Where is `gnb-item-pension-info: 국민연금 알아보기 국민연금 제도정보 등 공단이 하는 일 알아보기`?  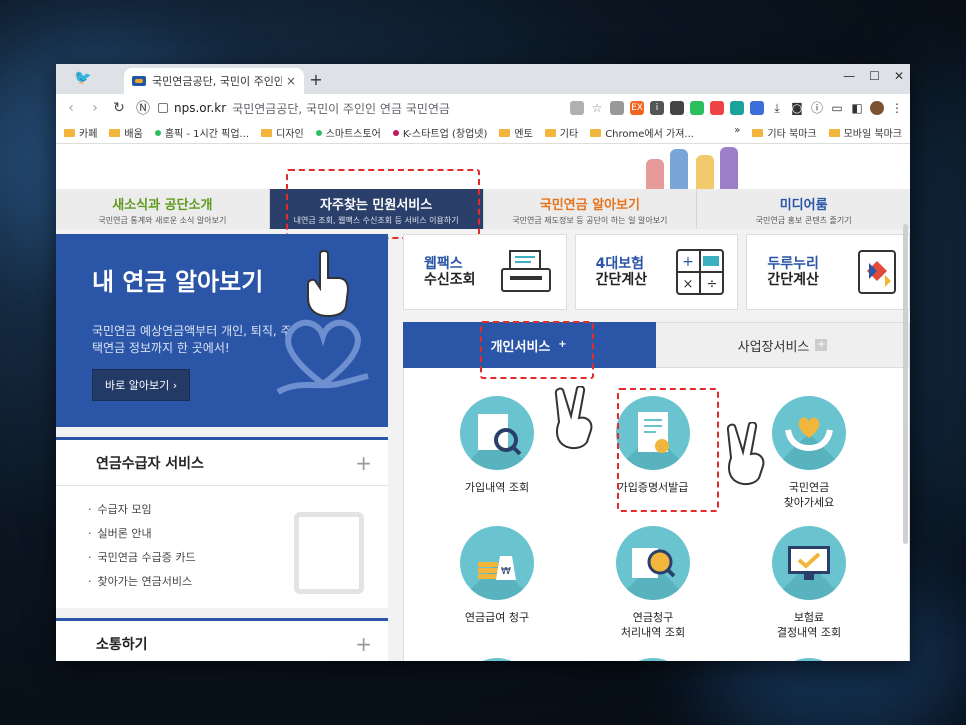
gnb-item-pension-info: 국민연금 알아보기 국민연금 제도정보 등 공단이 하는 일 알아보기 is located at coordinates (589, 209).